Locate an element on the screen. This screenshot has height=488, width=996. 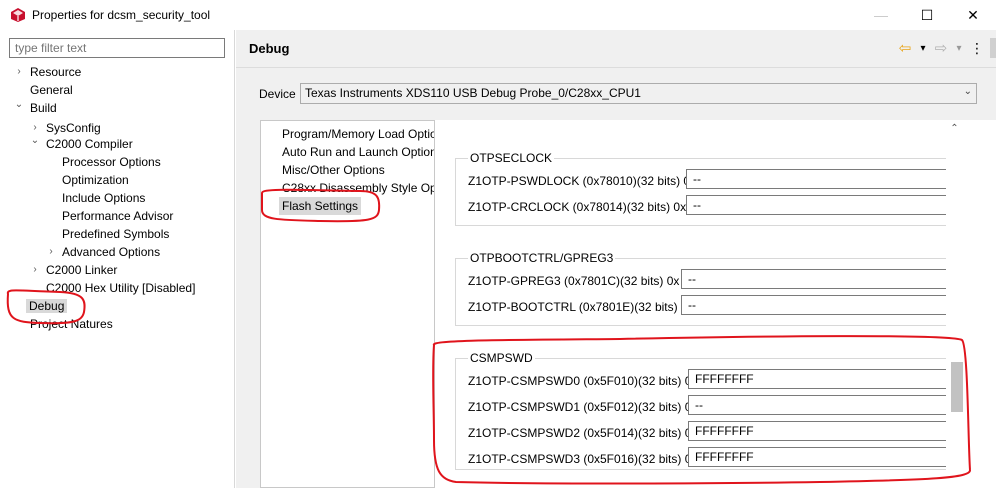
tree-item-label: SysConfig is located at coordinates (73, 128).